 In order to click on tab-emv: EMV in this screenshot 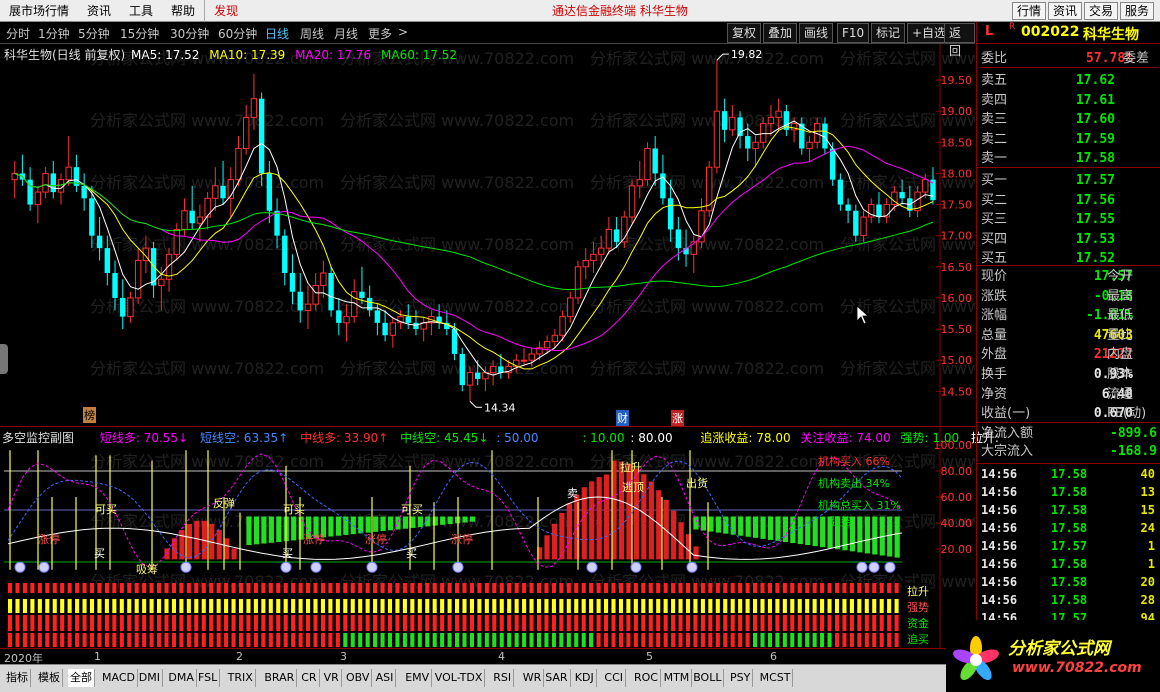, I will do `click(418, 678)`.